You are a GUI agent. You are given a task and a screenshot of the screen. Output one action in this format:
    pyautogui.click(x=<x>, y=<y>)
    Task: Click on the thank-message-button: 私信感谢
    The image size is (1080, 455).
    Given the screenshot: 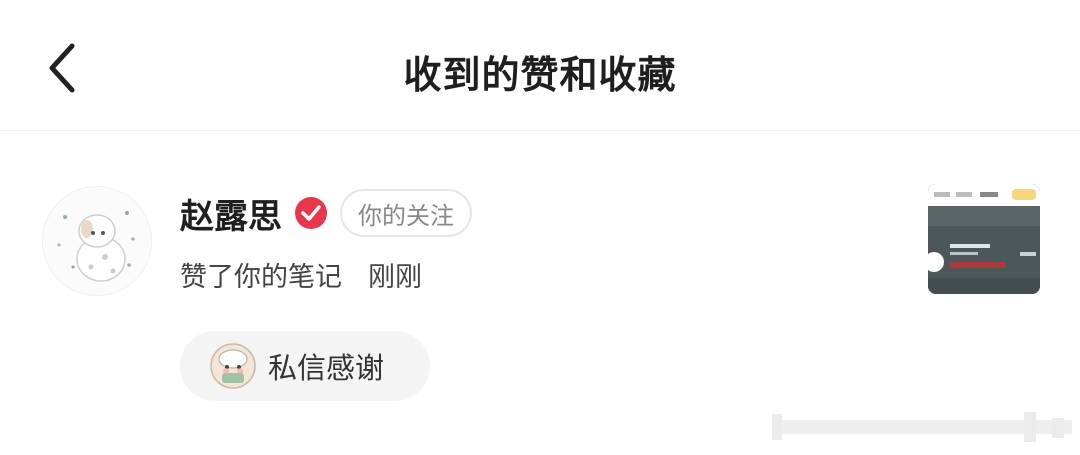 What is the action you would take?
    pyautogui.click(x=305, y=366)
    